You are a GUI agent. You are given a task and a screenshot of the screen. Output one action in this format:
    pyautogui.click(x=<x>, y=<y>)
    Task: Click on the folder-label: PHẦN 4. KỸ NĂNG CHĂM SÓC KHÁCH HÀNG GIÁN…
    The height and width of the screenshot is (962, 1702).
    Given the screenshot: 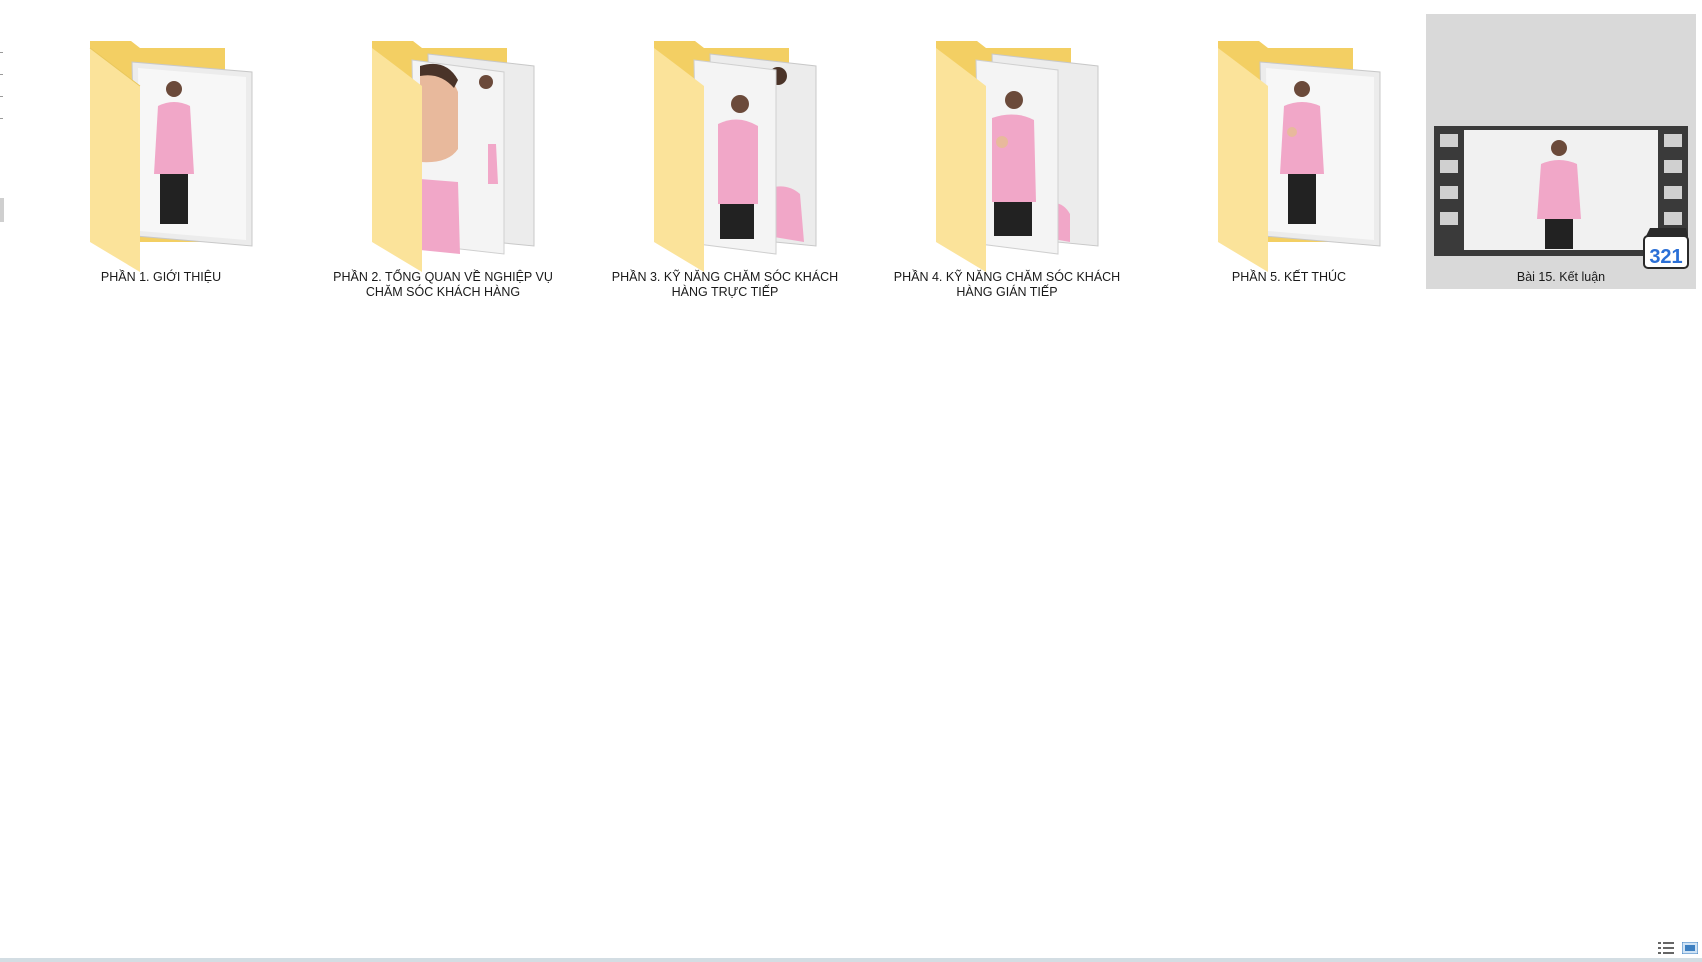 What is the action you would take?
    pyautogui.click(x=1007, y=284)
    